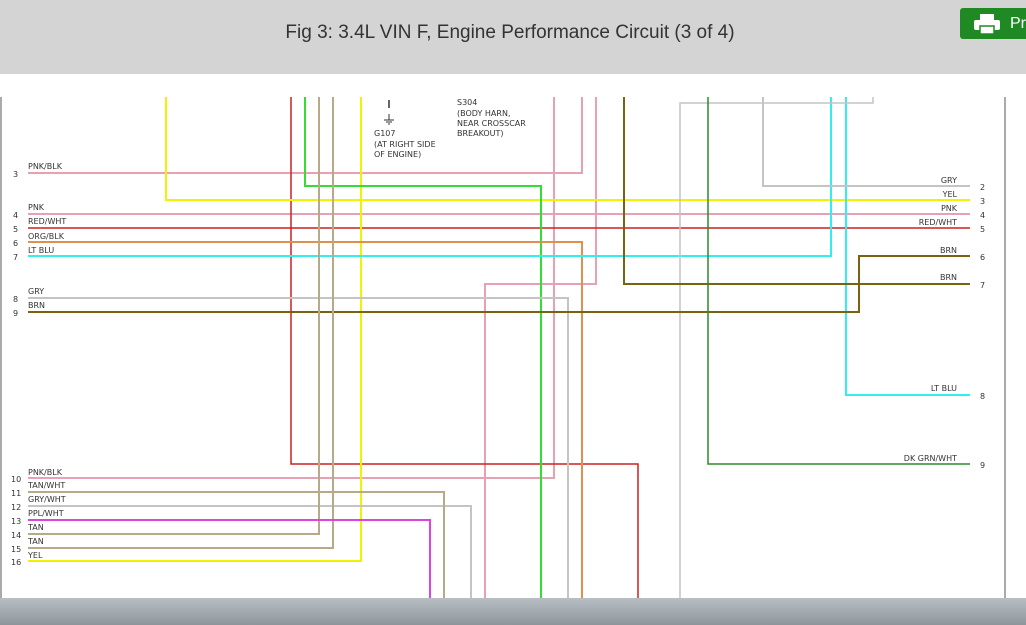 This screenshot has width=1026, height=625. I want to click on right-wire-label: LT BLU, so click(944, 388).